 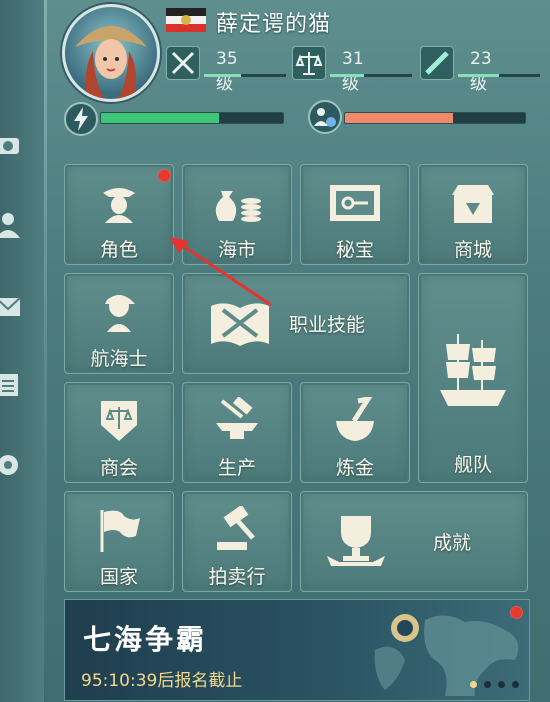 I want to click on ship-icon, so click(x=473, y=370).